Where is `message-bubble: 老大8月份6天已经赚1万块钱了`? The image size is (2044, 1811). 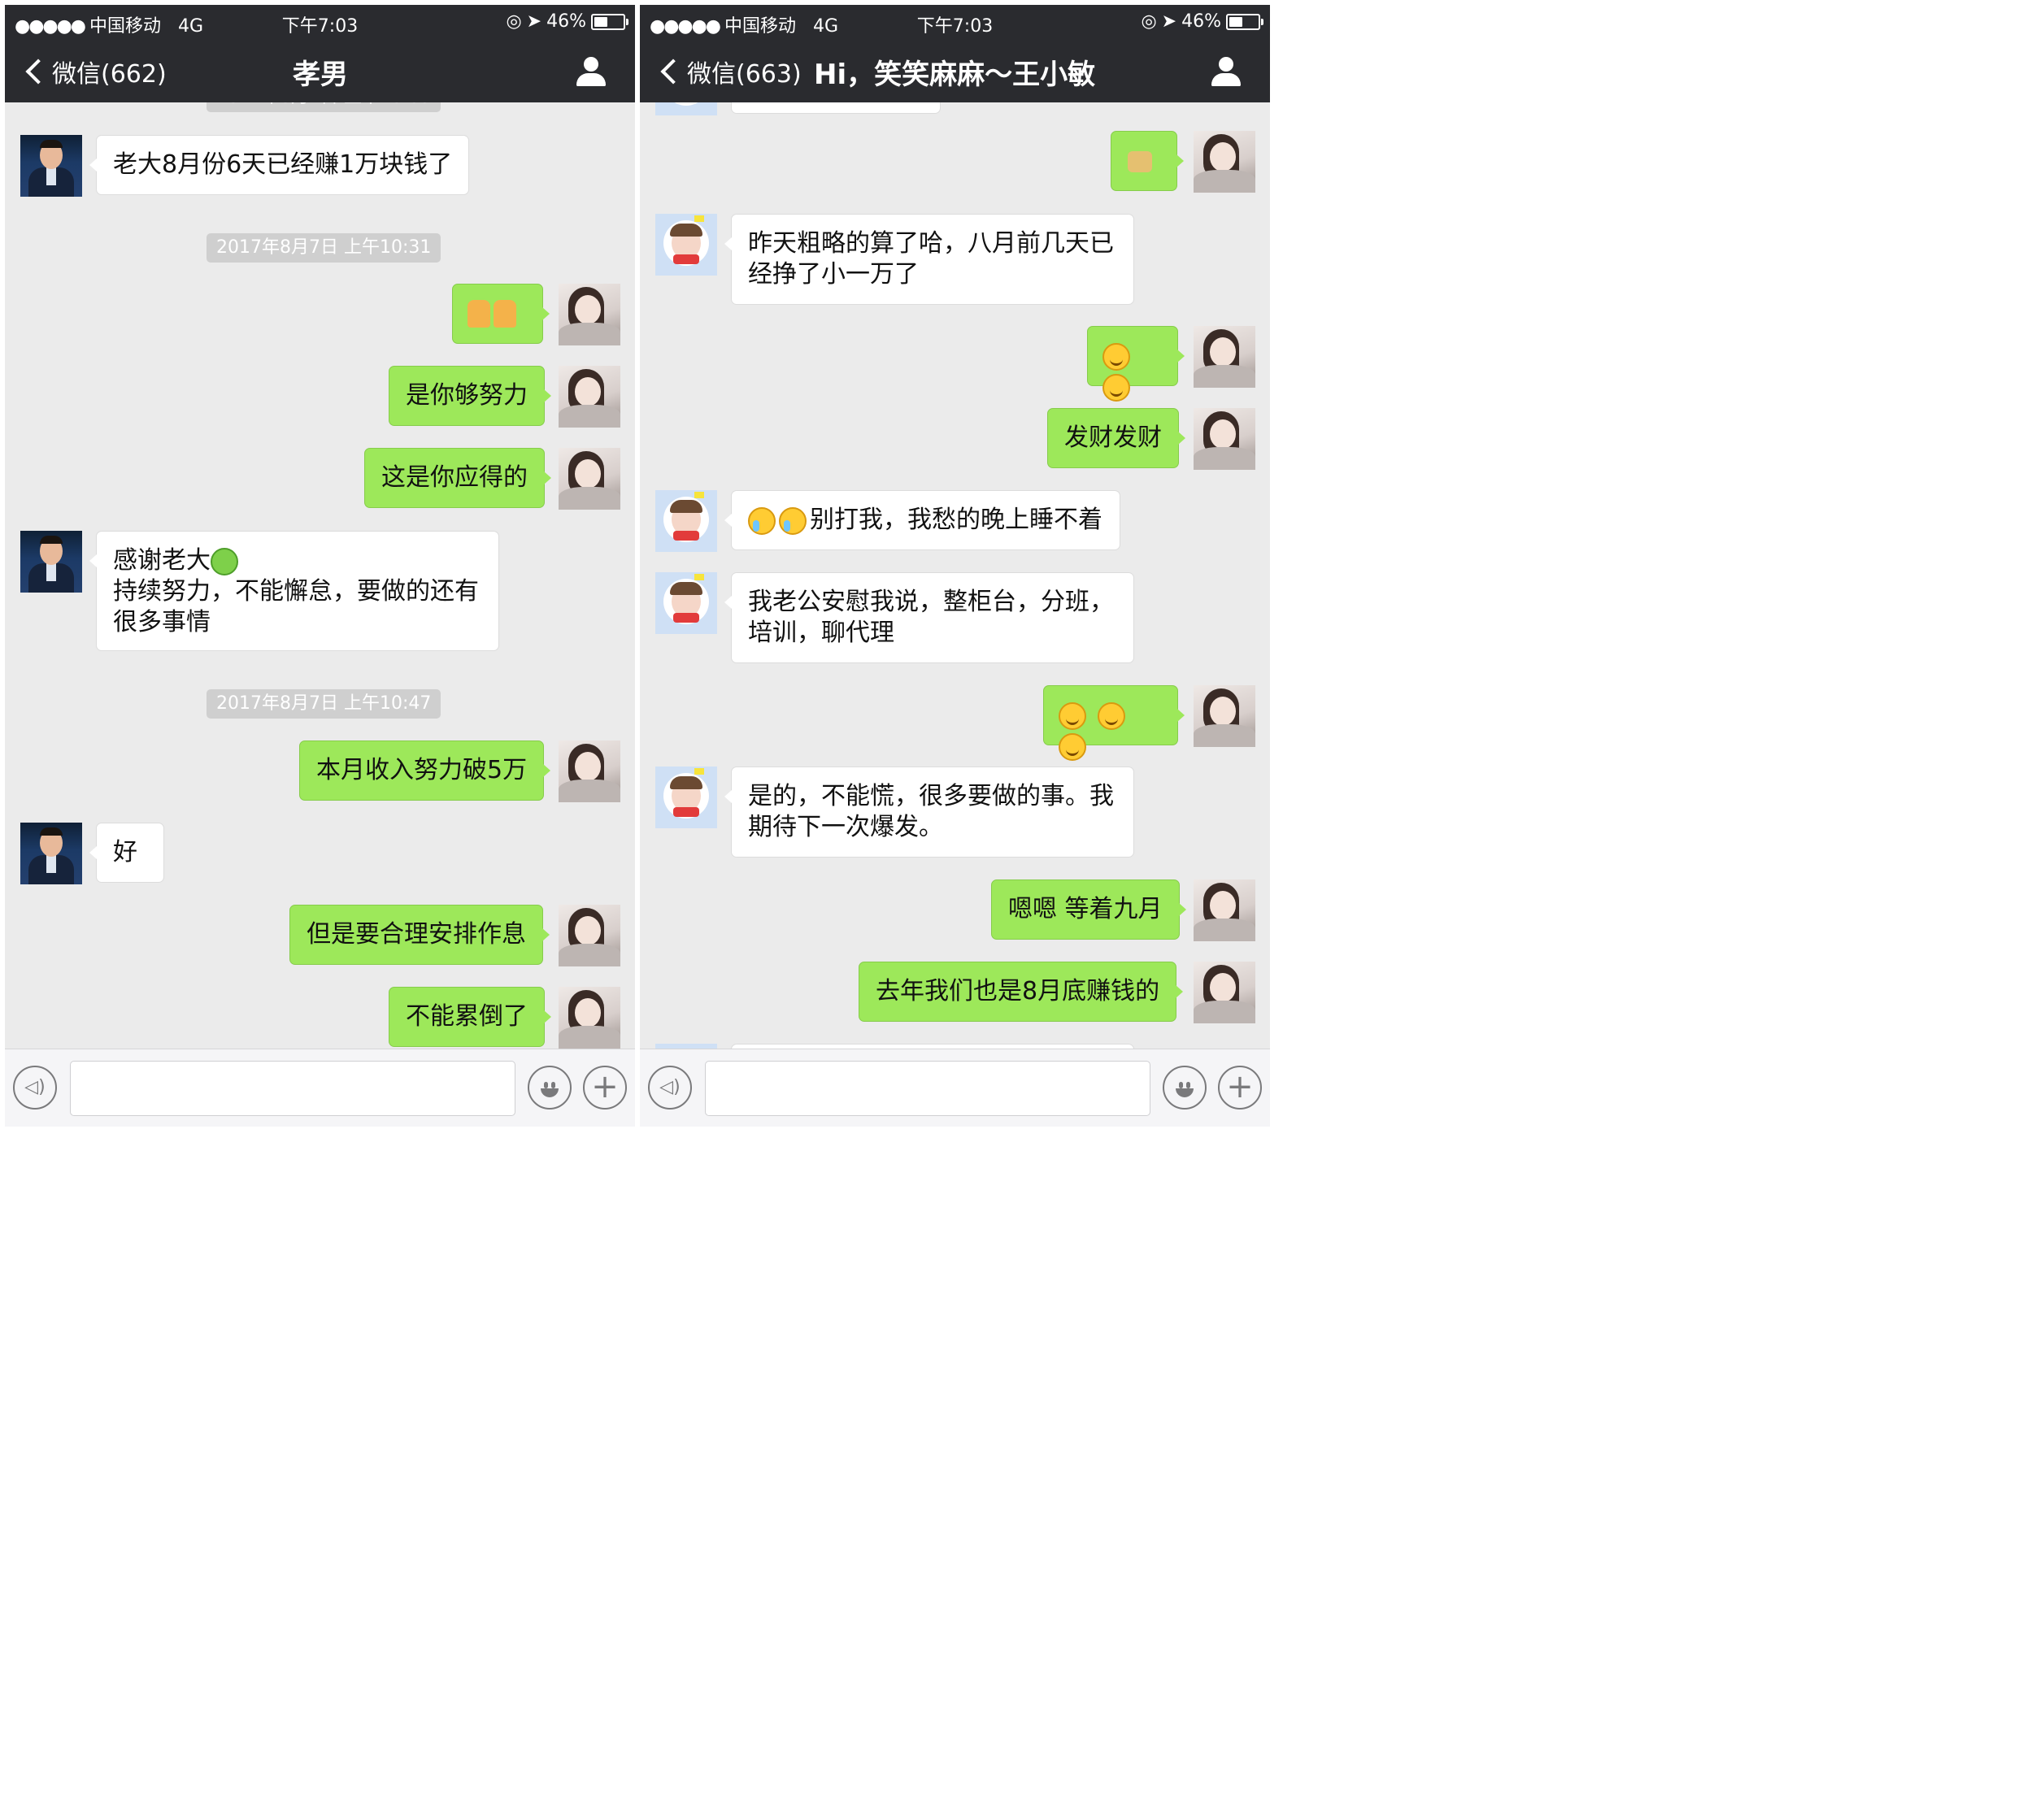 message-bubble: 老大8月份6天已经赚1万块钱了 is located at coordinates (279, 165).